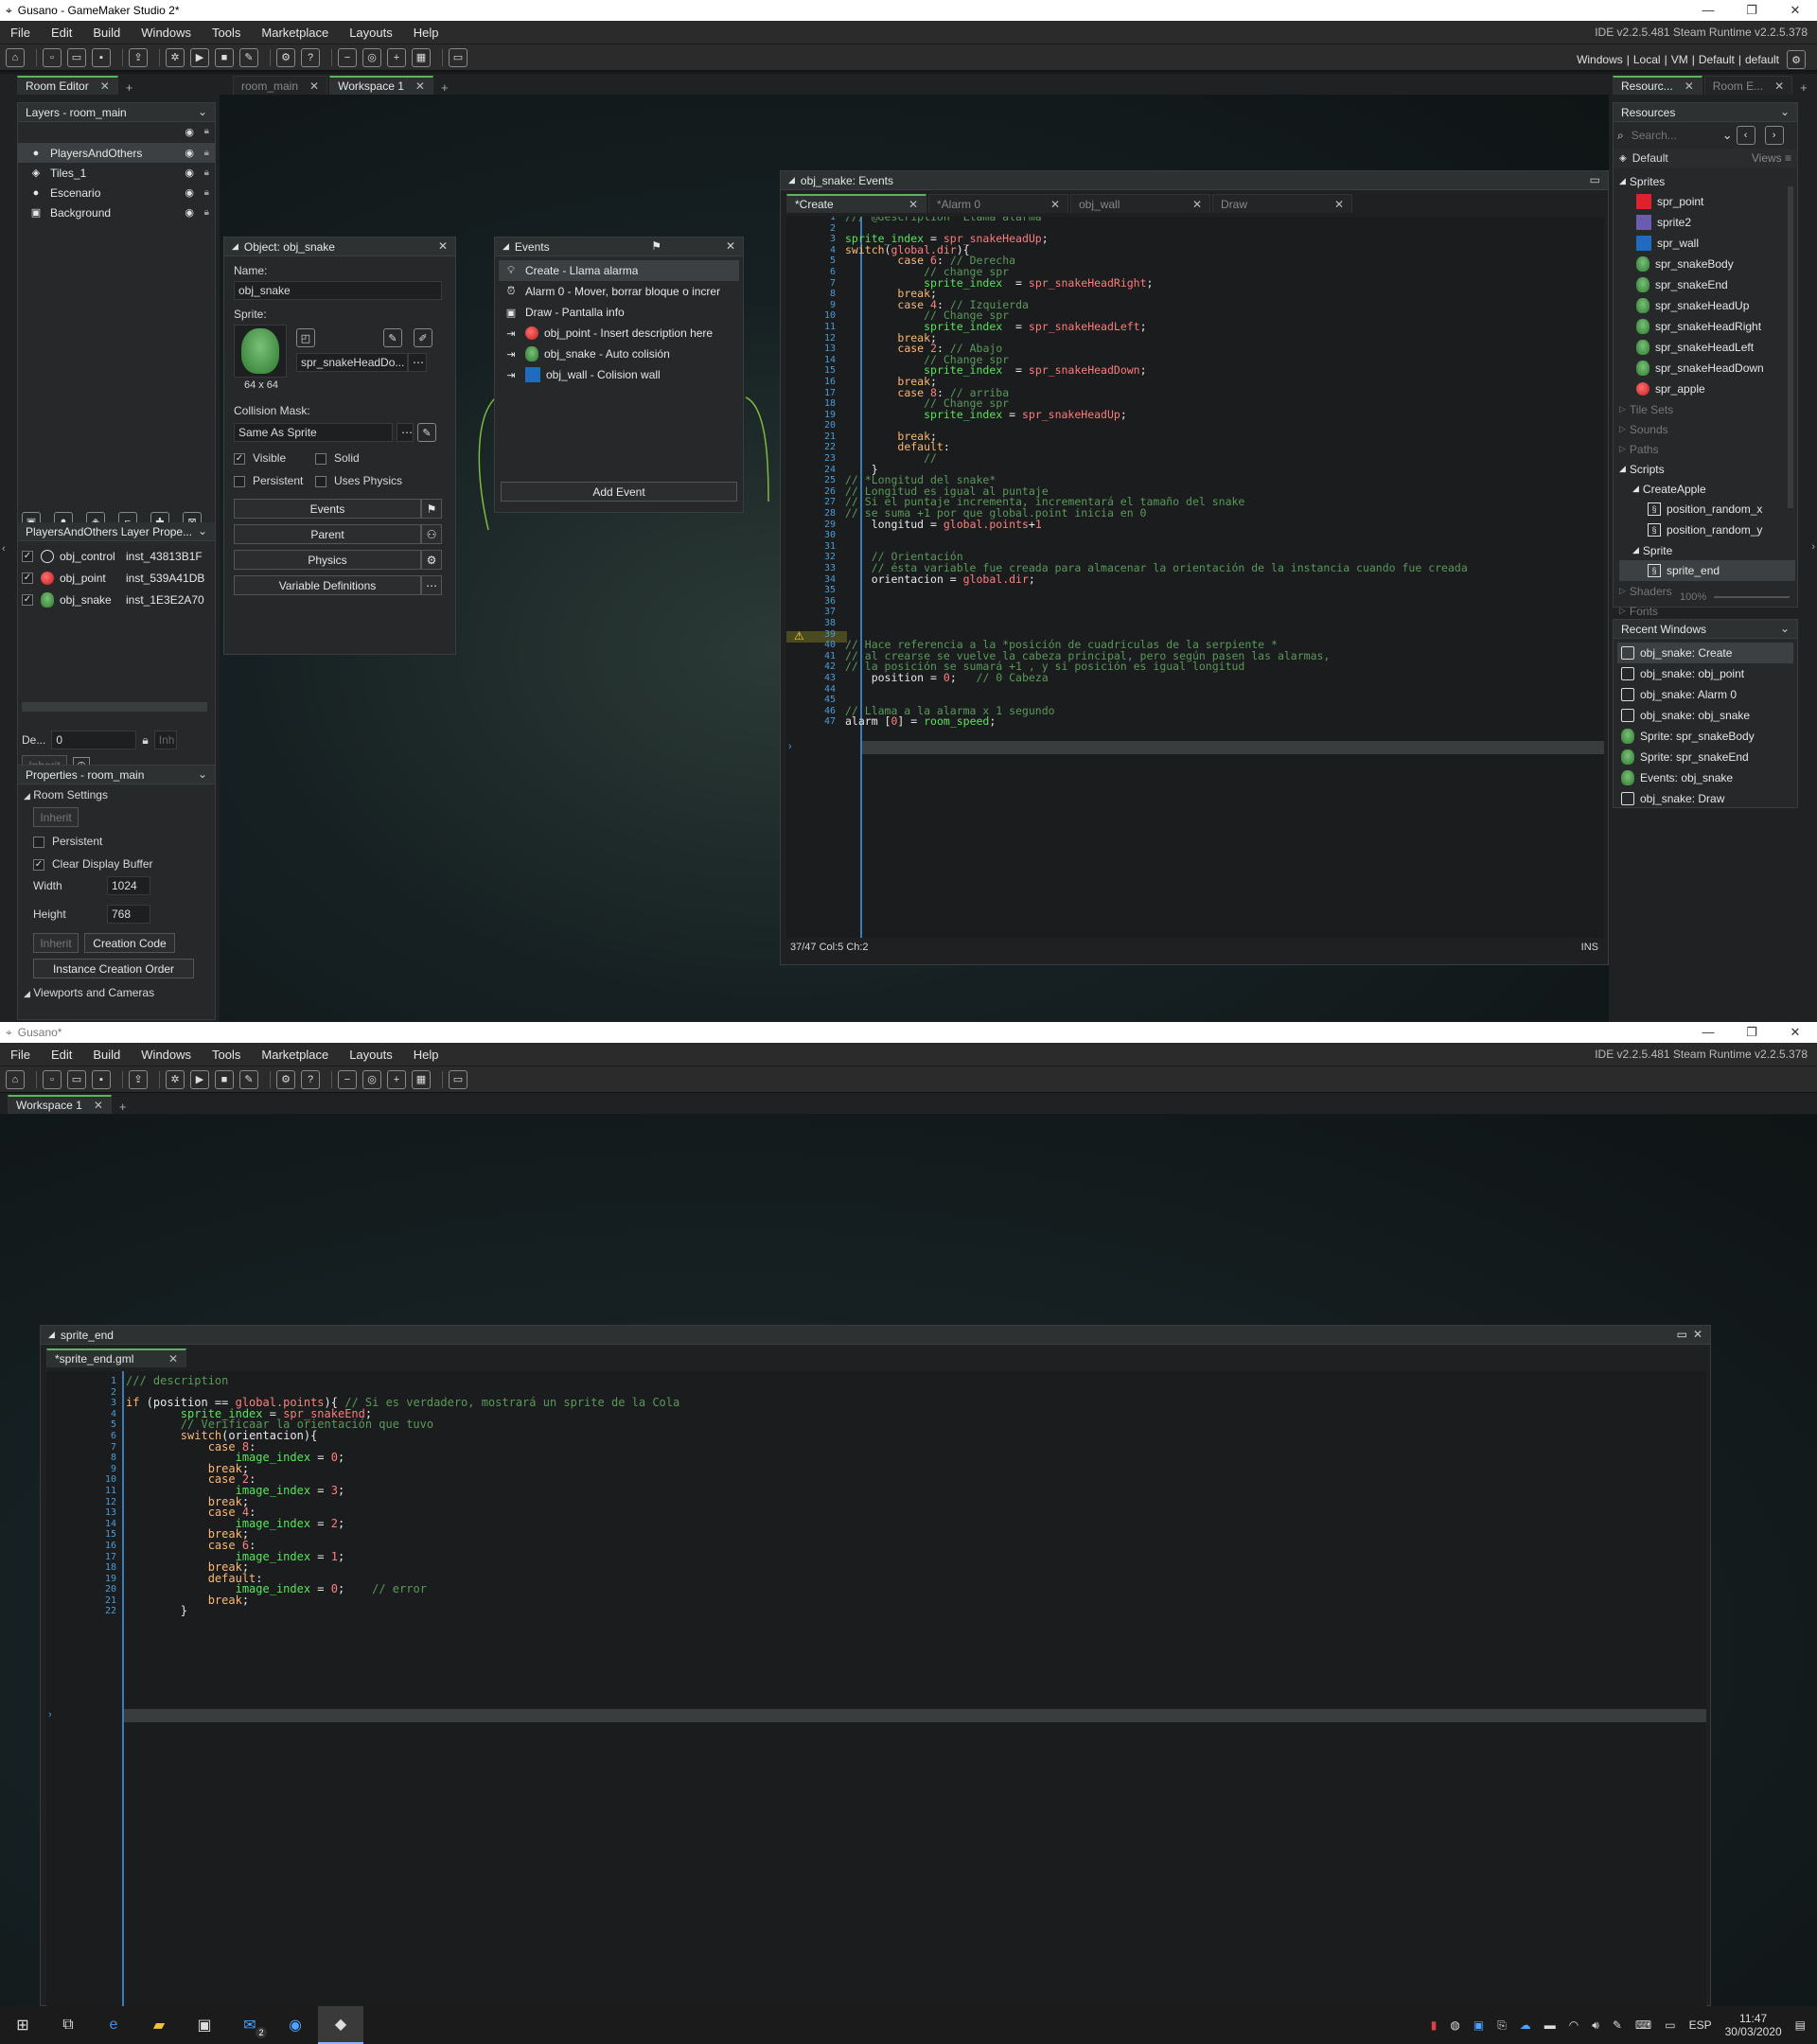 Image resolution: width=1817 pixels, height=2044 pixels. I want to click on menu-windows: Windows, so click(166, 33).